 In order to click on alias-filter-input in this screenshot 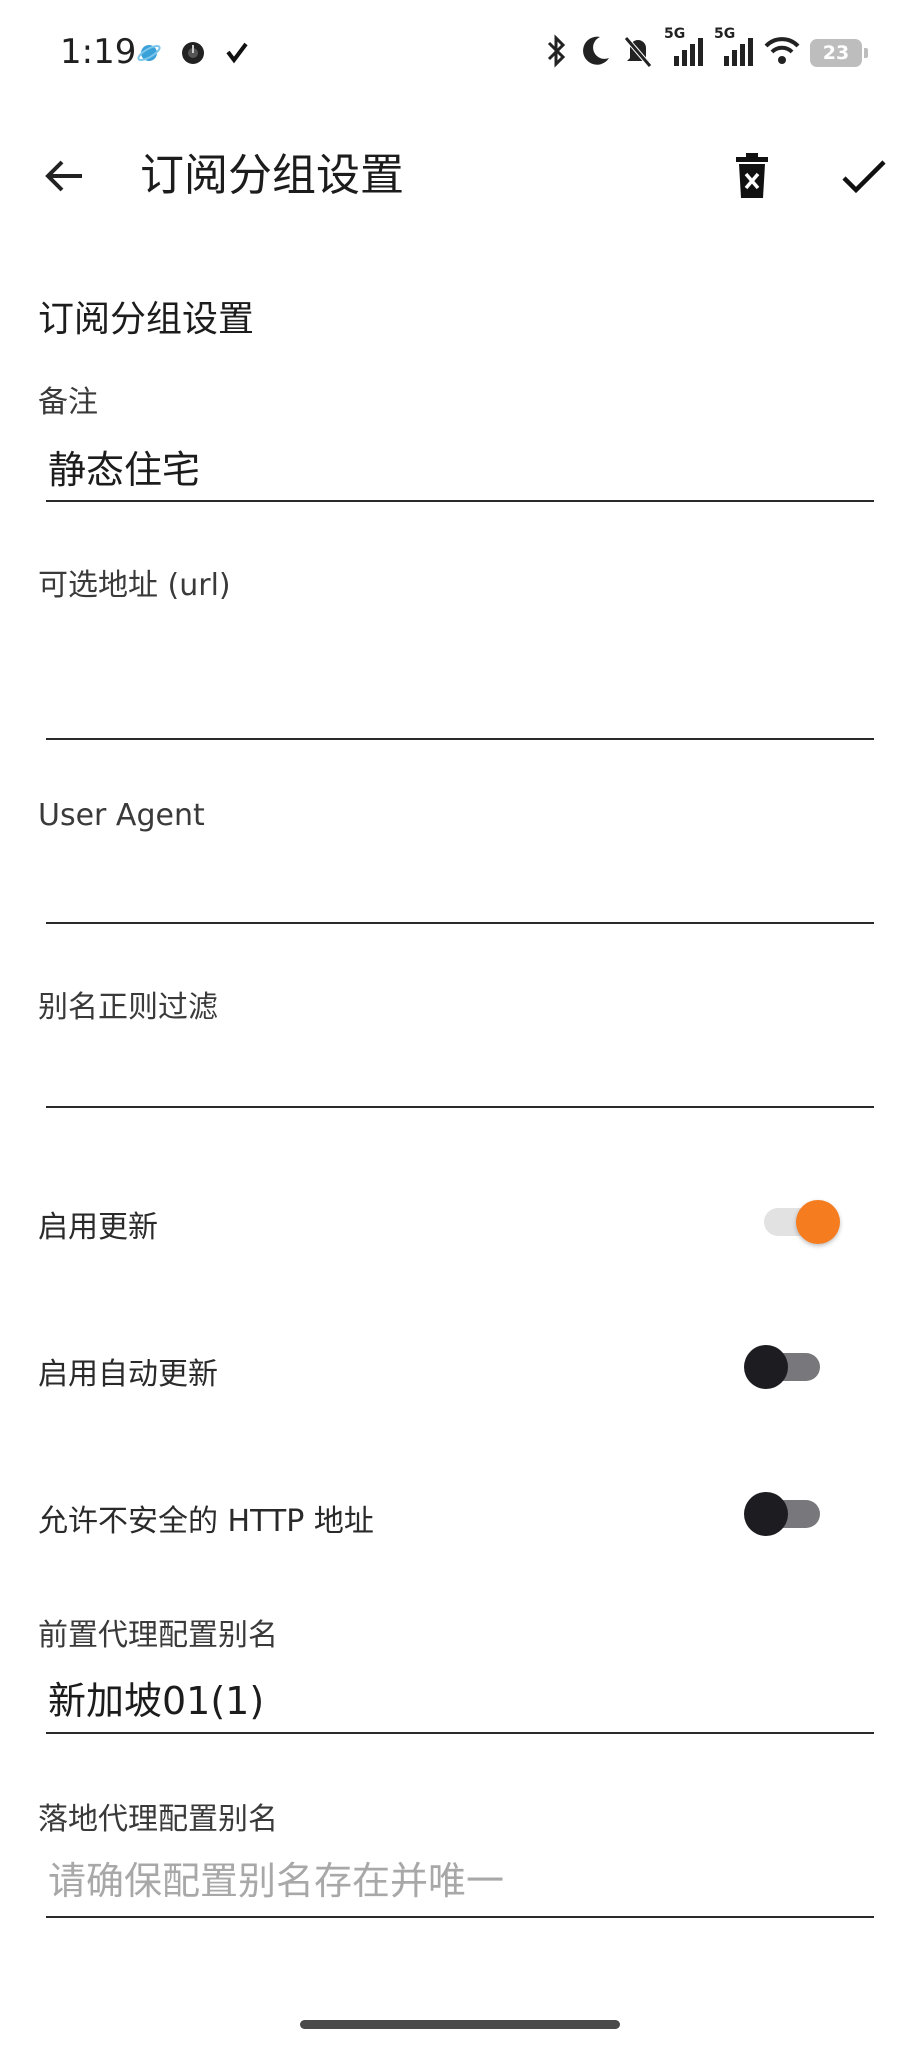, I will do `click(460, 1076)`.